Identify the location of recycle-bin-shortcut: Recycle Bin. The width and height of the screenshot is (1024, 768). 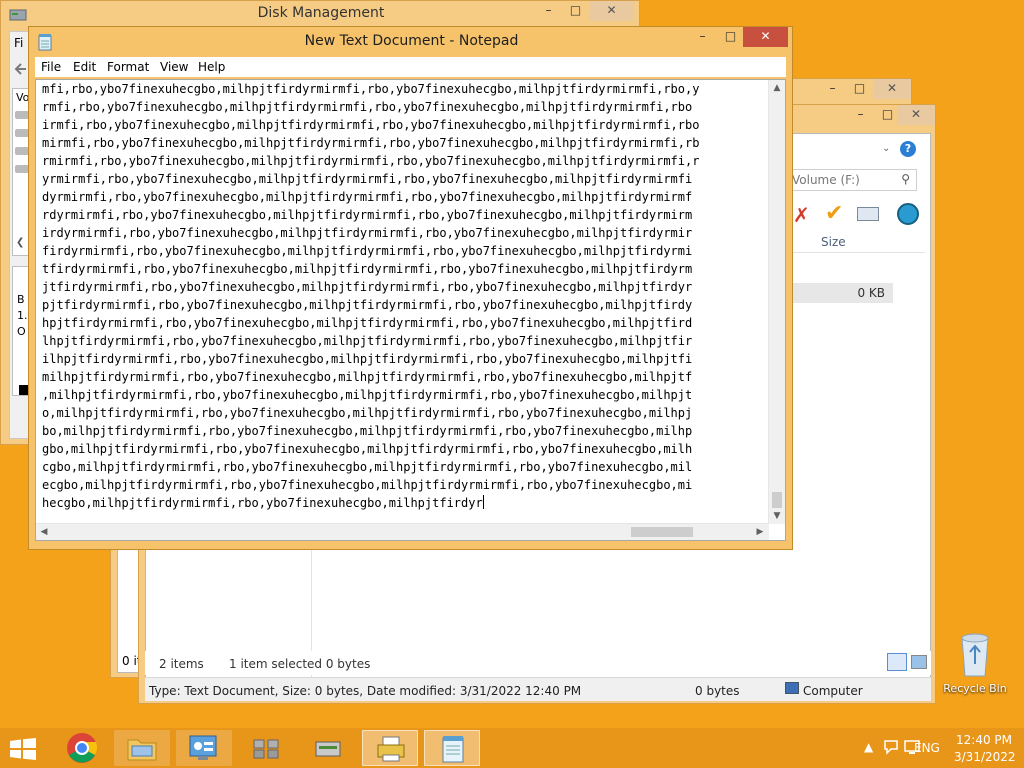
(975, 665).